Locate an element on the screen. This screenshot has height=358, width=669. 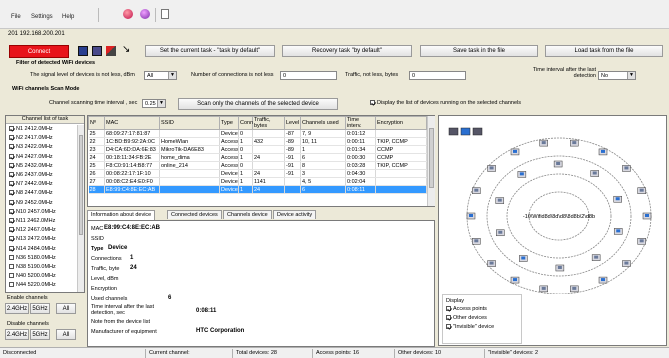
table-cell: -87 is located at coordinates (292, 133).